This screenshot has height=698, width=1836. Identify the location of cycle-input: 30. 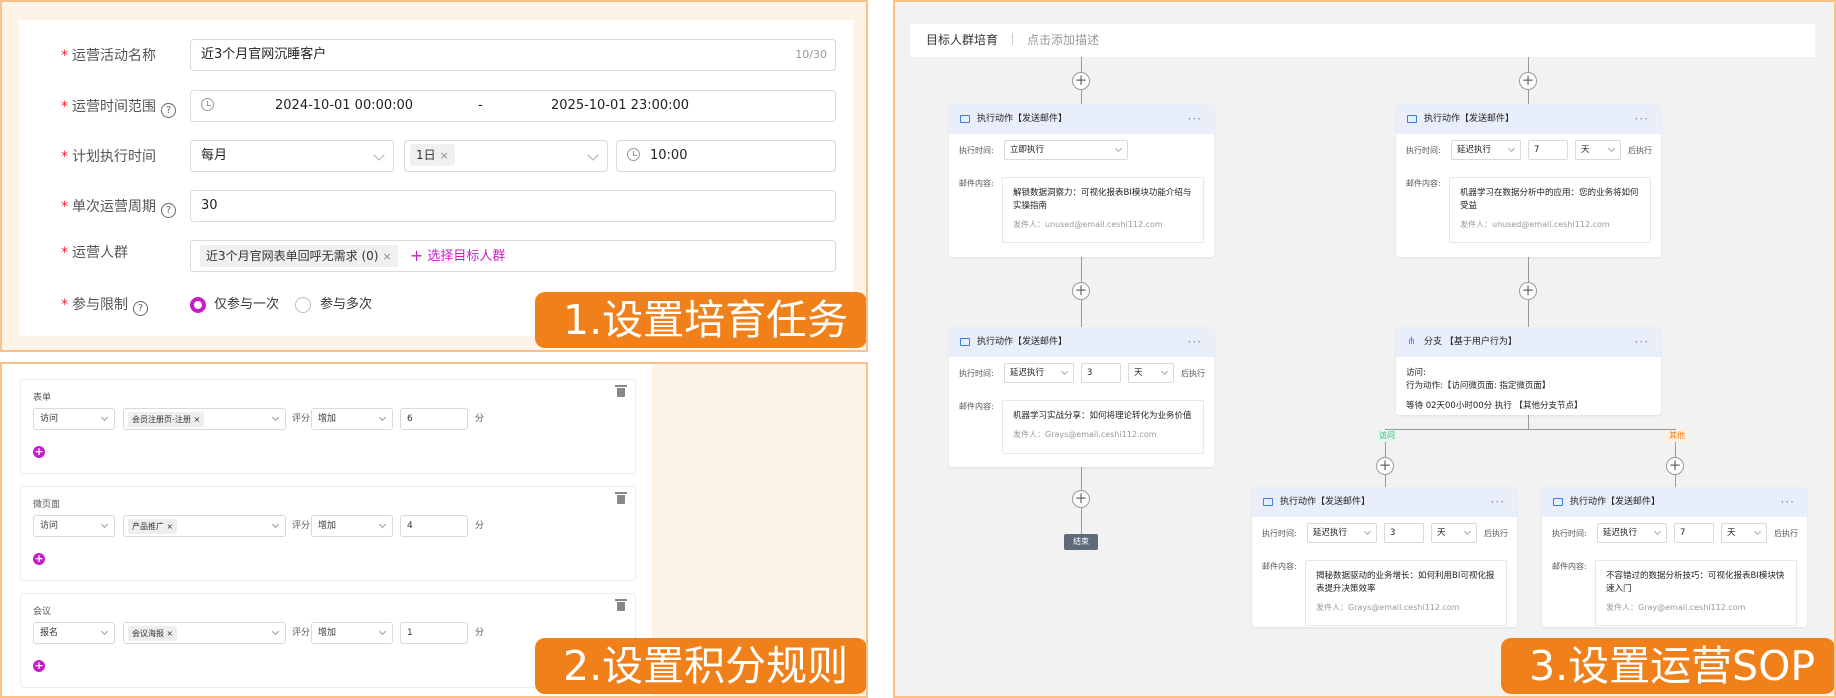
(513, 206).